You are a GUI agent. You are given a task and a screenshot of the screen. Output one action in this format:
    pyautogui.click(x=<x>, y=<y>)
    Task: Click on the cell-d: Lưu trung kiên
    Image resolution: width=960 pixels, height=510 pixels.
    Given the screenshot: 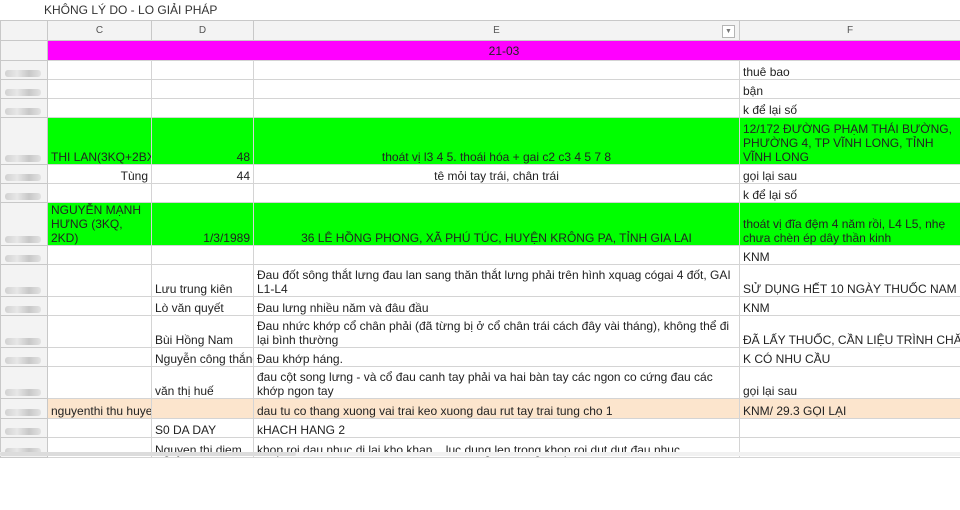 What is the action you would take?
    pyautogui.click(x=202, y=280)
    